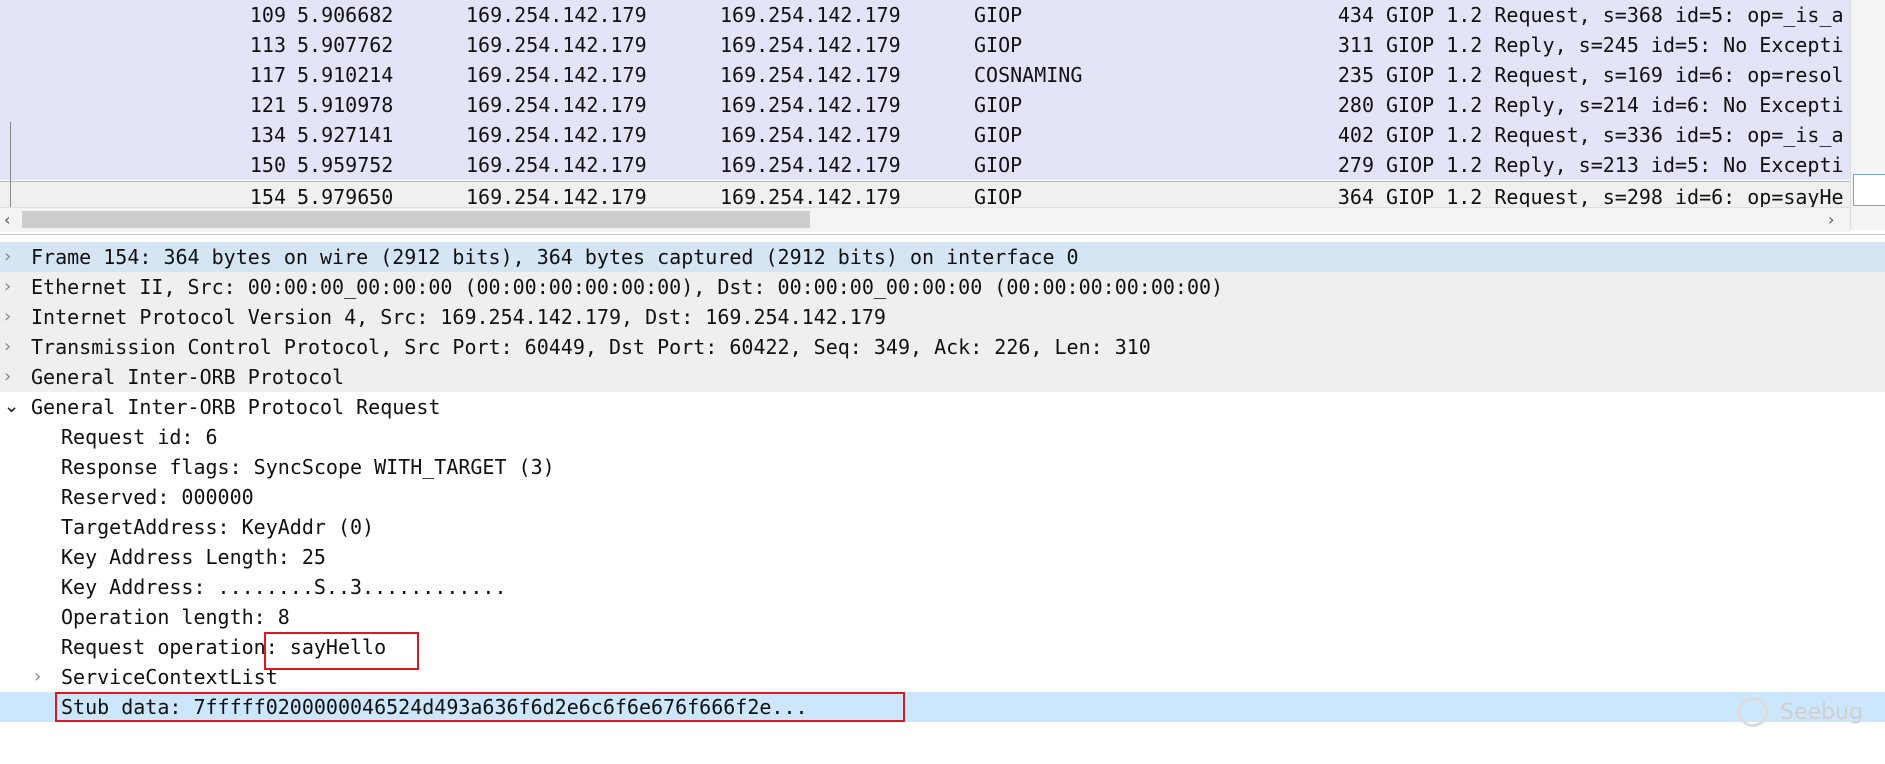 This screenshot has width=1885, height=764. What do you see at coordinates (942, 557) in the screenshot?
I see `tree-item-key-address-length: Key Address Length: 25` at bounding box center [942, 557].